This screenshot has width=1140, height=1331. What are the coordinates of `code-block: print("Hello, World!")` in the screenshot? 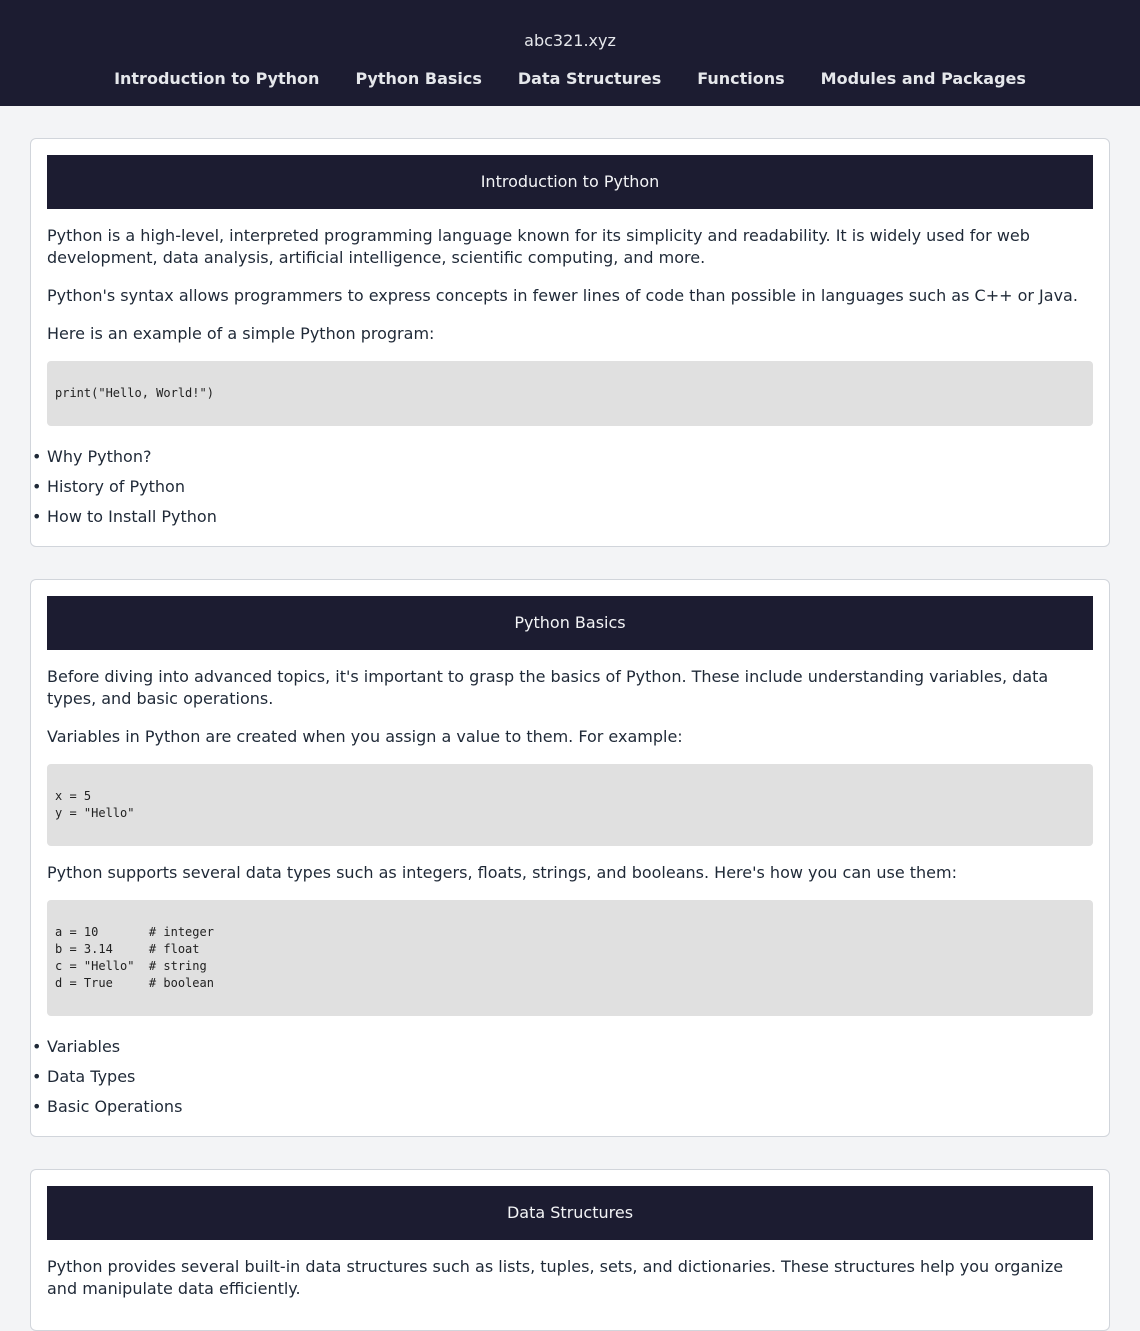 It's located at (570, 393).